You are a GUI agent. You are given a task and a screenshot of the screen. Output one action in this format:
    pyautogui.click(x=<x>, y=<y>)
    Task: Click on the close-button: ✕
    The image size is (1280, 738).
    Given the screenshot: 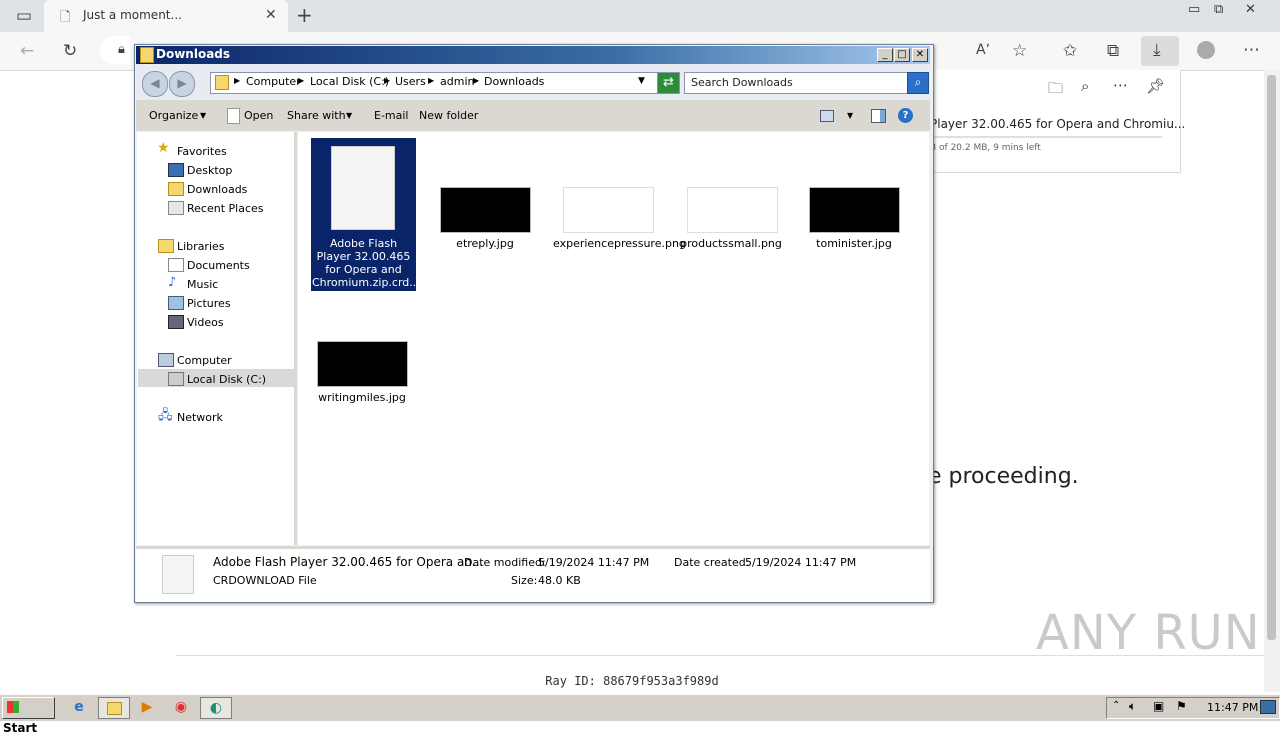 What is the action you would take?
    pyautogui.click(x=920, y=55)
    